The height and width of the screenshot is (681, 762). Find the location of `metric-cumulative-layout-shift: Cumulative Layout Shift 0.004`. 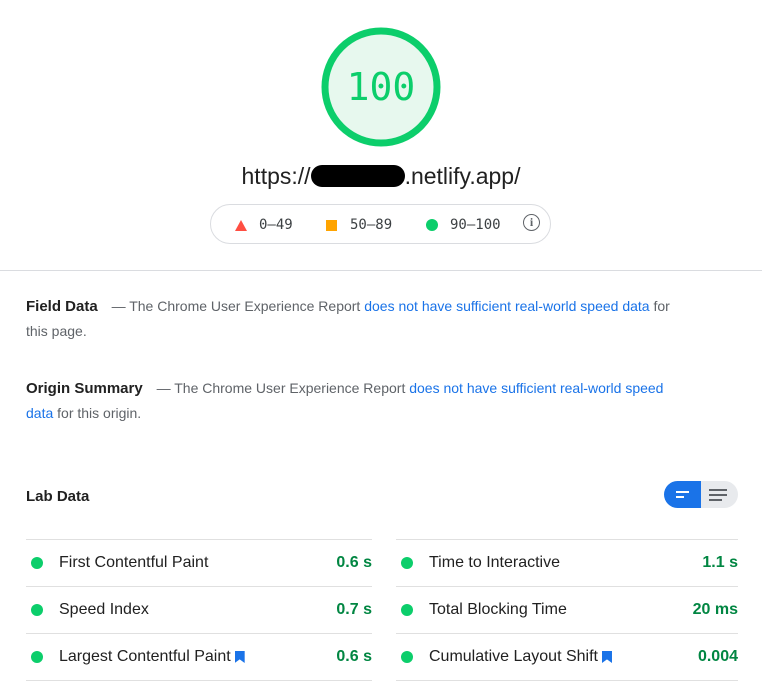

metric-cumulative-layout-shift: Cumulative Layout Shift 0.004 is located at coordinates (567, 657).